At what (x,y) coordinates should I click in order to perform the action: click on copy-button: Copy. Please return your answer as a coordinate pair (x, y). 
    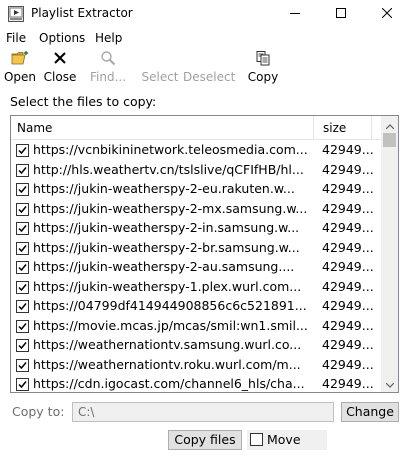
    Looking at the image, I should click on (263, 70).